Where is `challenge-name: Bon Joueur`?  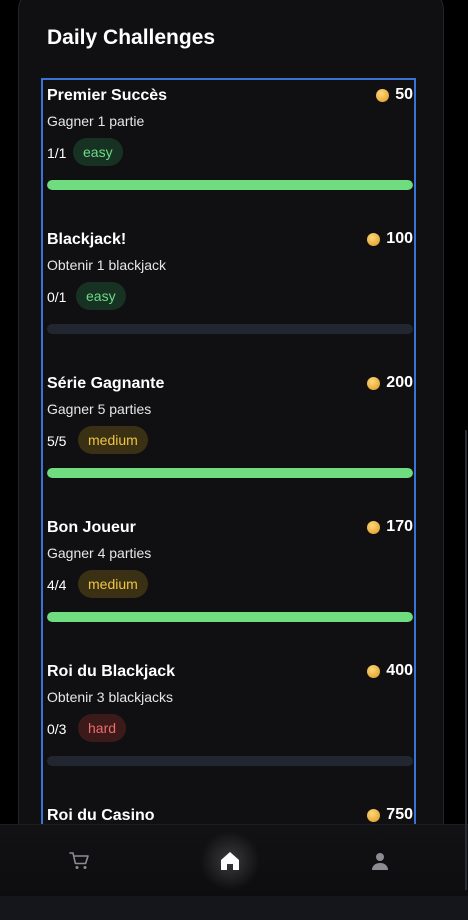
challenge-name: Bon Joueur is located at coordinates (91, 527).